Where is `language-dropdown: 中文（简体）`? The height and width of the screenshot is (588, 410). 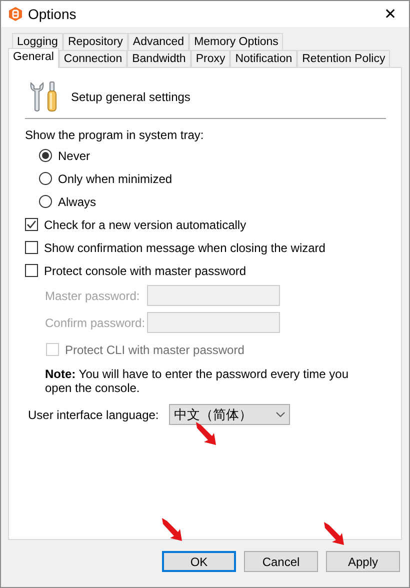 language-dropdown: 中文（简体） is located at coordinates (229, 414).